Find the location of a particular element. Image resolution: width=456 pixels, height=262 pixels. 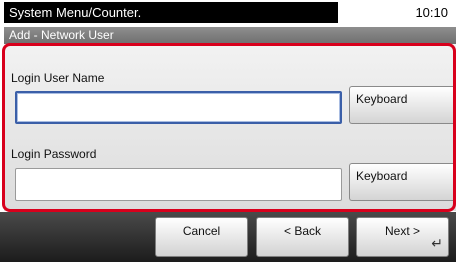

screen-title: Add - Network User is located at coordinates (230, 35).